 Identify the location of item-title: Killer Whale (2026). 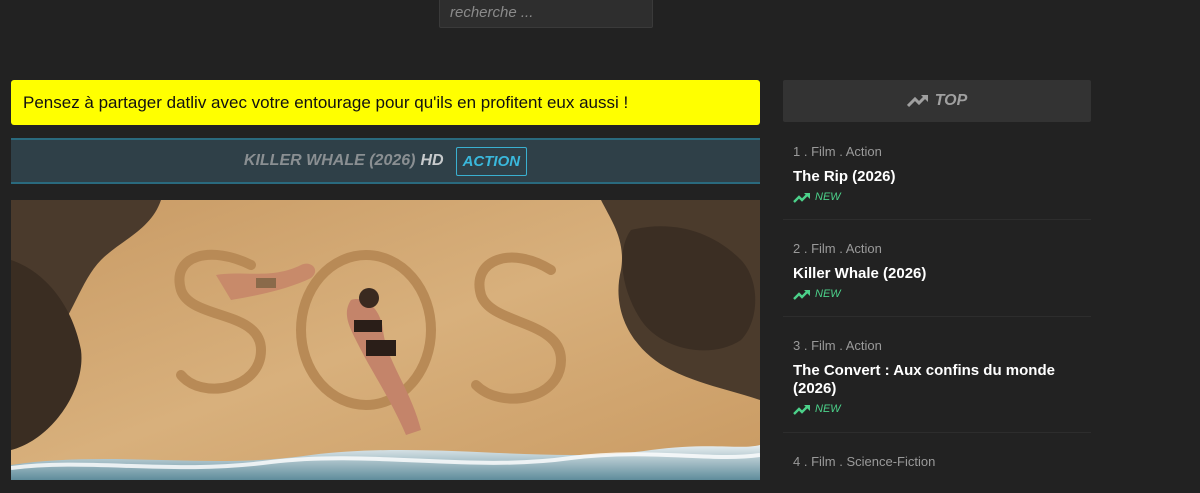
(937, 274).